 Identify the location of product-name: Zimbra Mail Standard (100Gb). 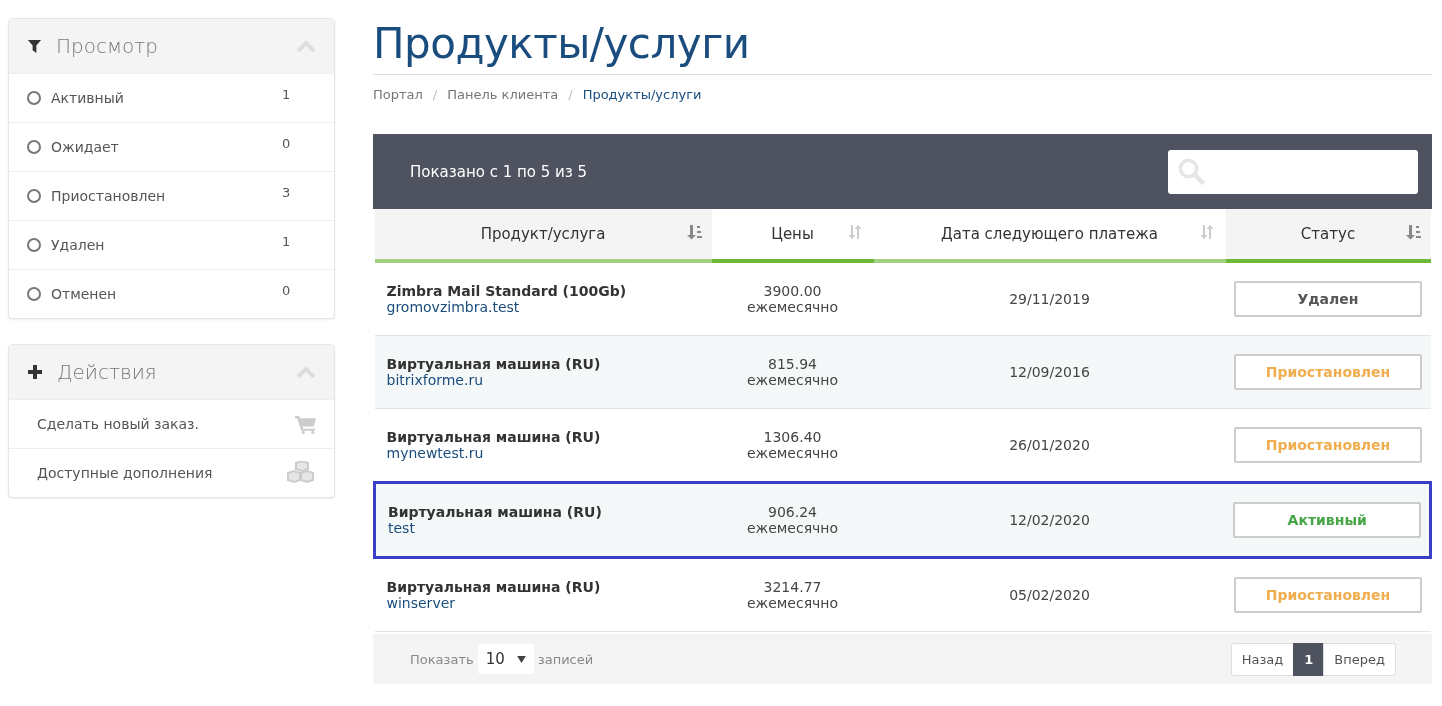
(507, 291).